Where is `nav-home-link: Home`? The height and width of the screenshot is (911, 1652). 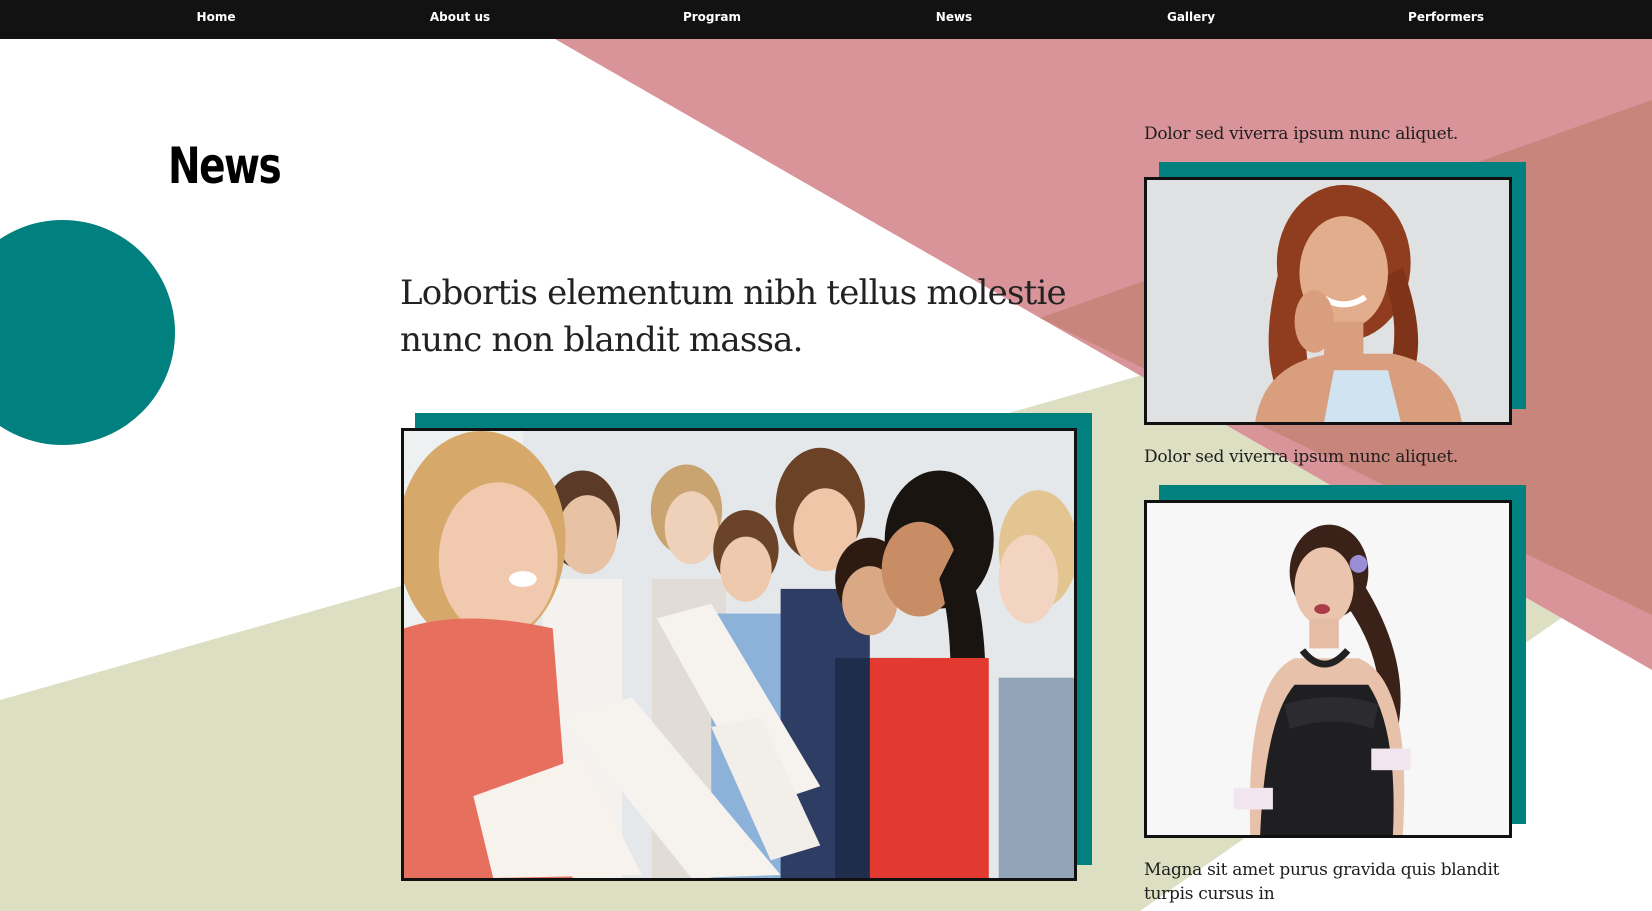
nav-home-link: Home is located at coordinates (216, 19).